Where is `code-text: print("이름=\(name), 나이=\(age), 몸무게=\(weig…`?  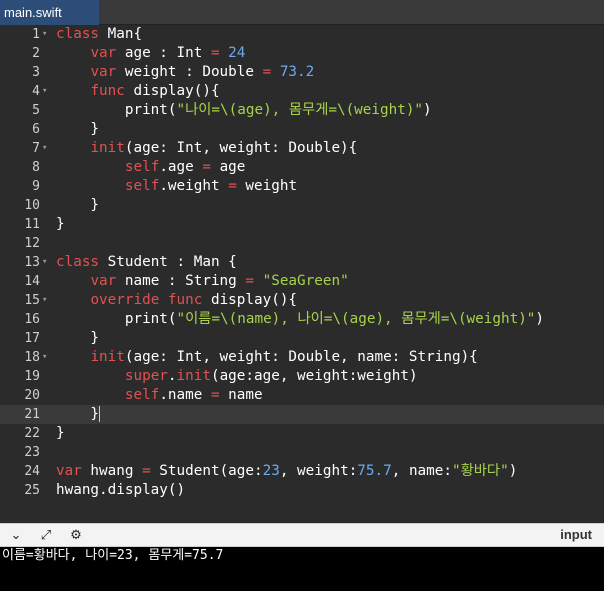
code-text: print("이름=\(name), 나이=\(age), 몸무게=\(weig… is located at coordinates (300, 319).